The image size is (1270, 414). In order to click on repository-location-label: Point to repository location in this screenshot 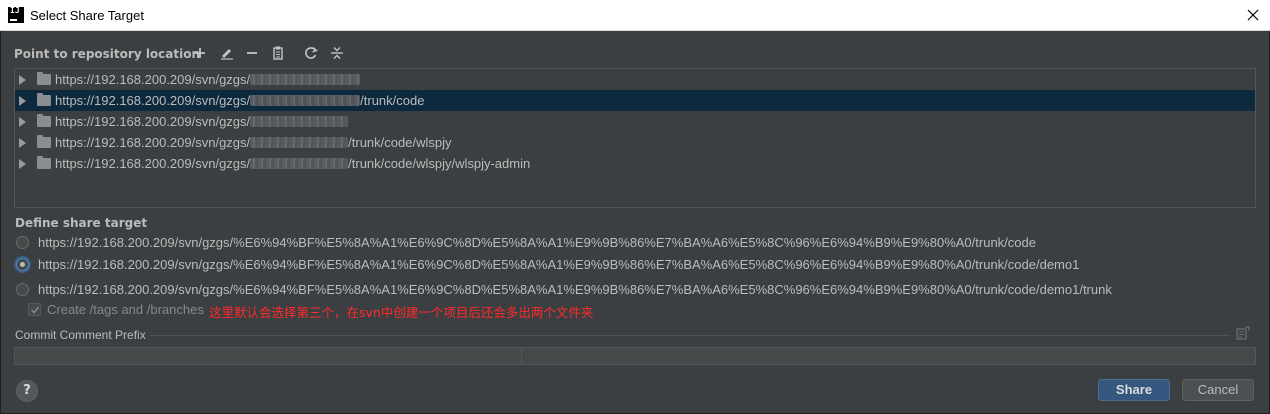, I will do `click(107, 54)`.